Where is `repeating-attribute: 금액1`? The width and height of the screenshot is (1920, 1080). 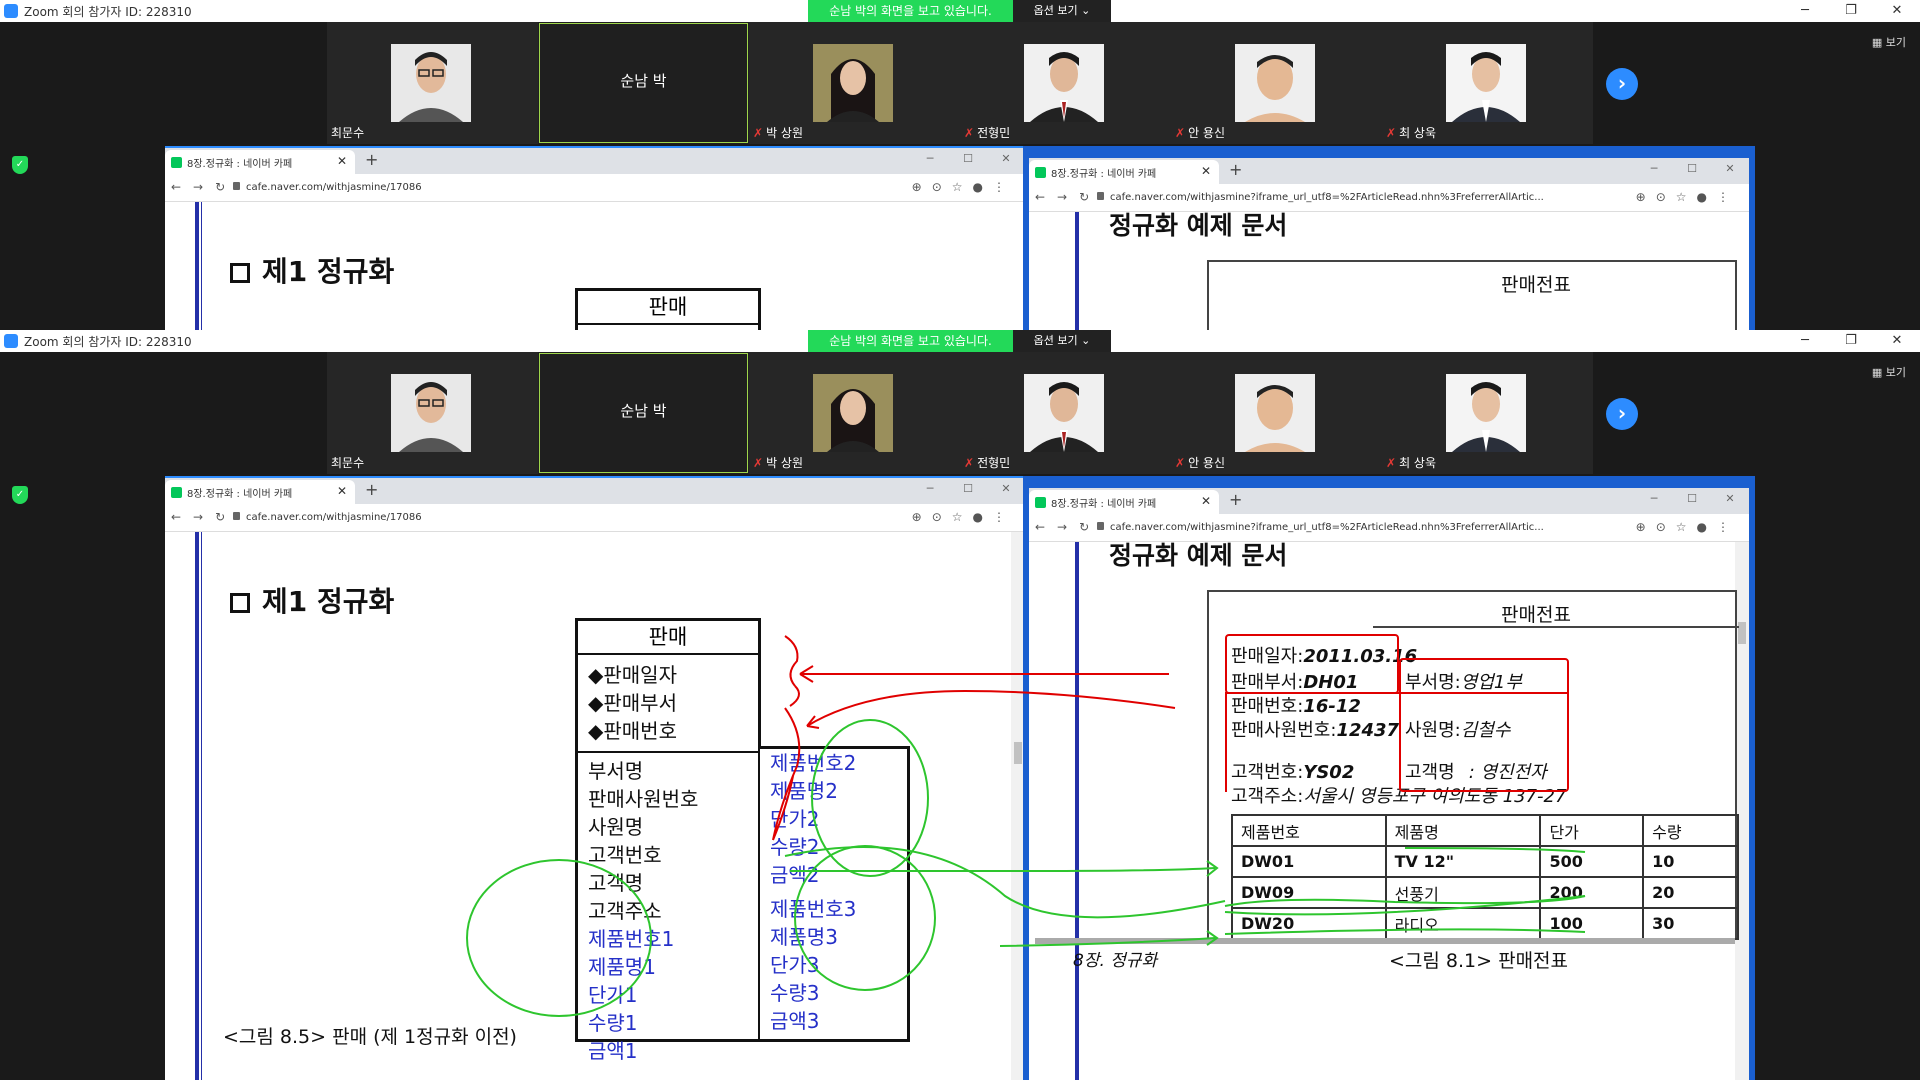
repeating-attribute: 금액1 is located at coordinates (613, 1051).